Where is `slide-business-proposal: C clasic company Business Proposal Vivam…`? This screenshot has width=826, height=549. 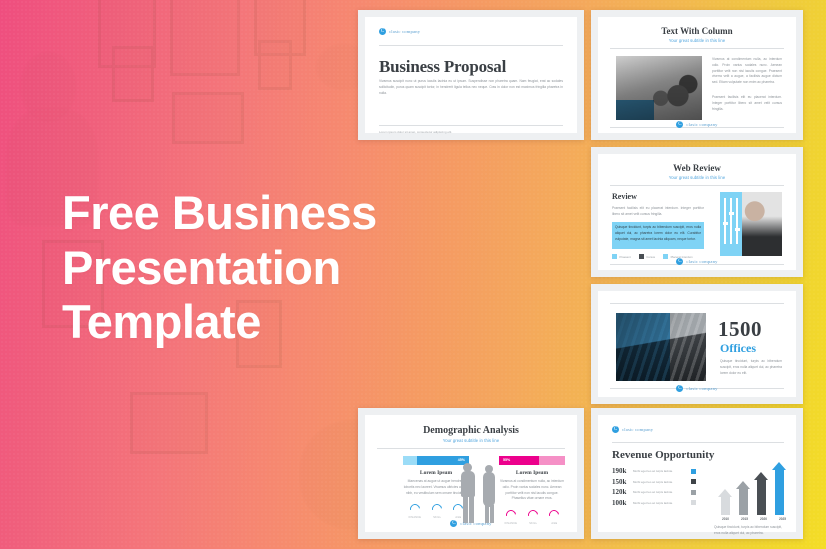 slide-business-proposal: C clasic company Business Proposal Vivam… is located at coordinates (471, 75).